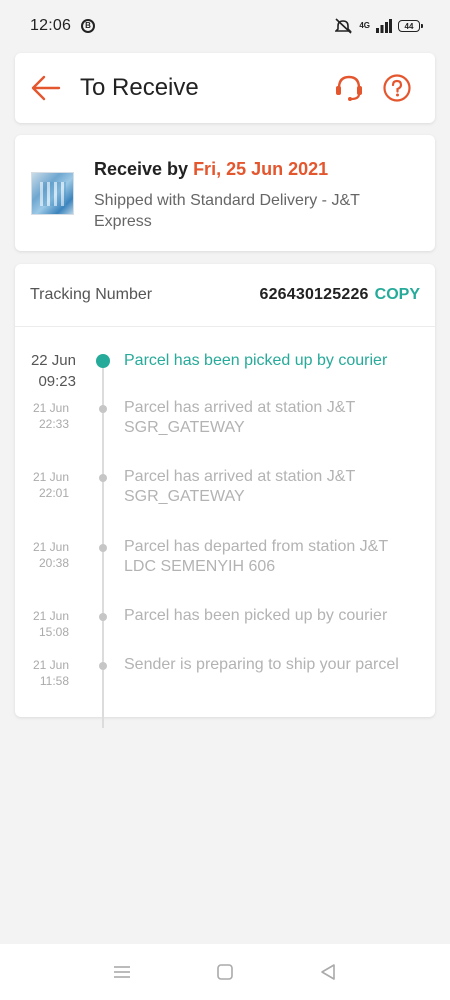 Image resolution: width=450 pixels, height=1000 pixels. I want to click on system-nav-bar, so click(225, 972).